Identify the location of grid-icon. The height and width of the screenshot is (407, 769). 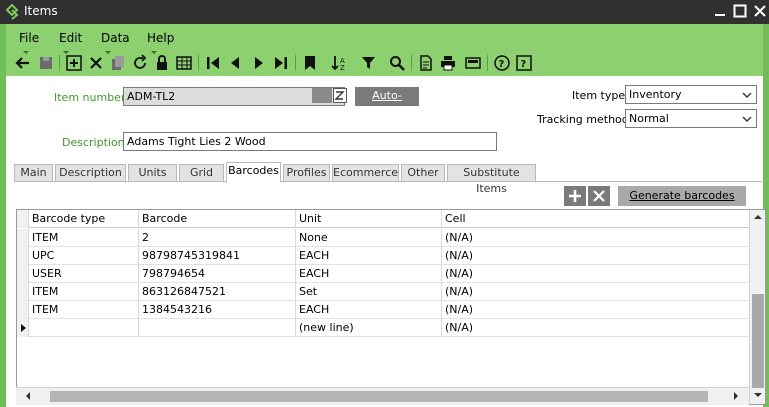
(184, 63).